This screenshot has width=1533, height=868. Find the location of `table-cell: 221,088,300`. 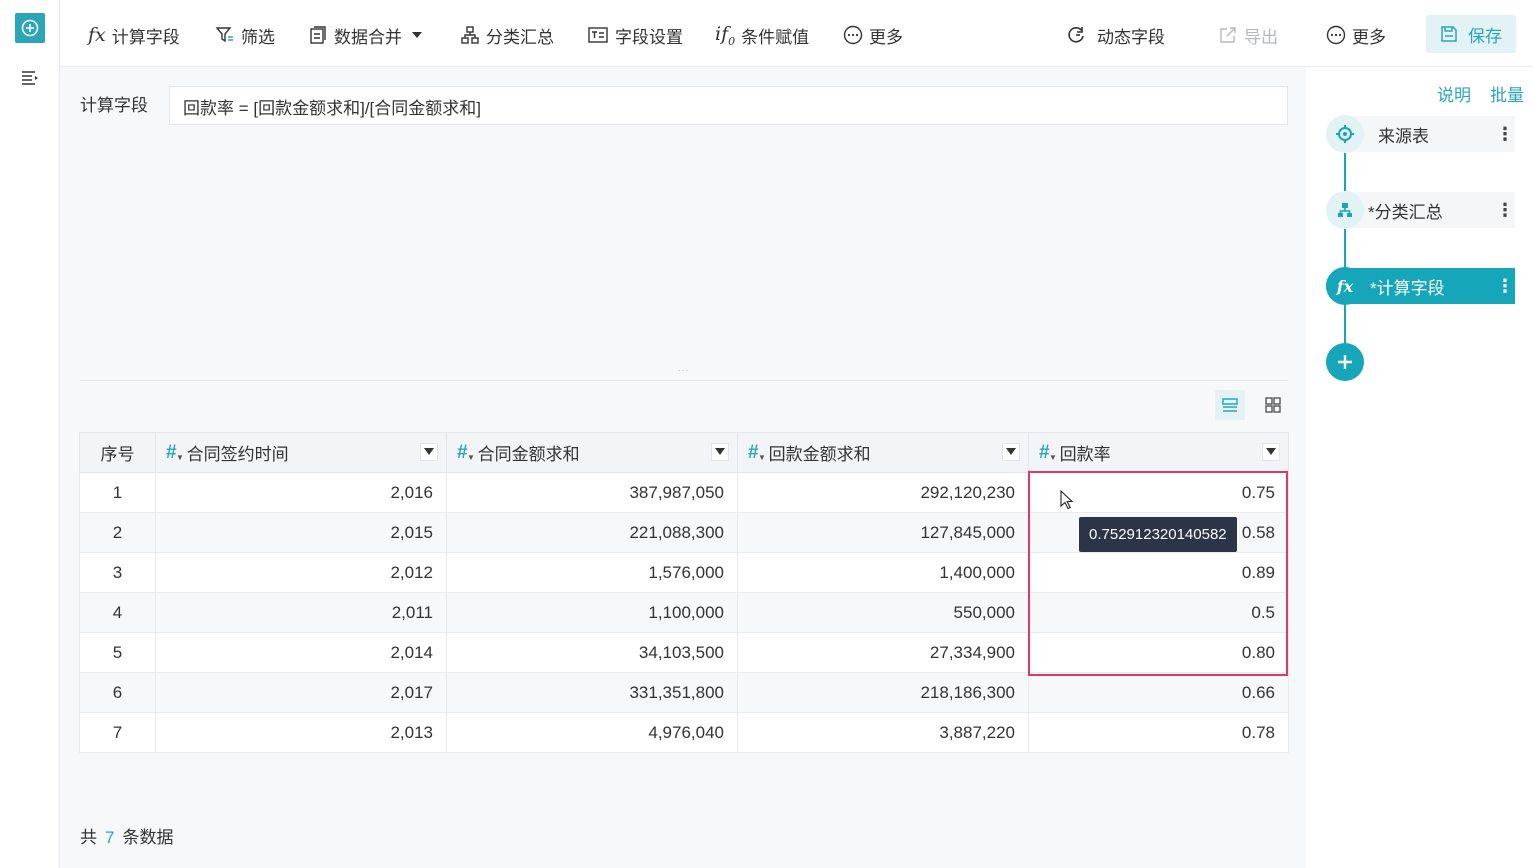

table-cell: 221,088,300 is located at coordinates (592, 532).